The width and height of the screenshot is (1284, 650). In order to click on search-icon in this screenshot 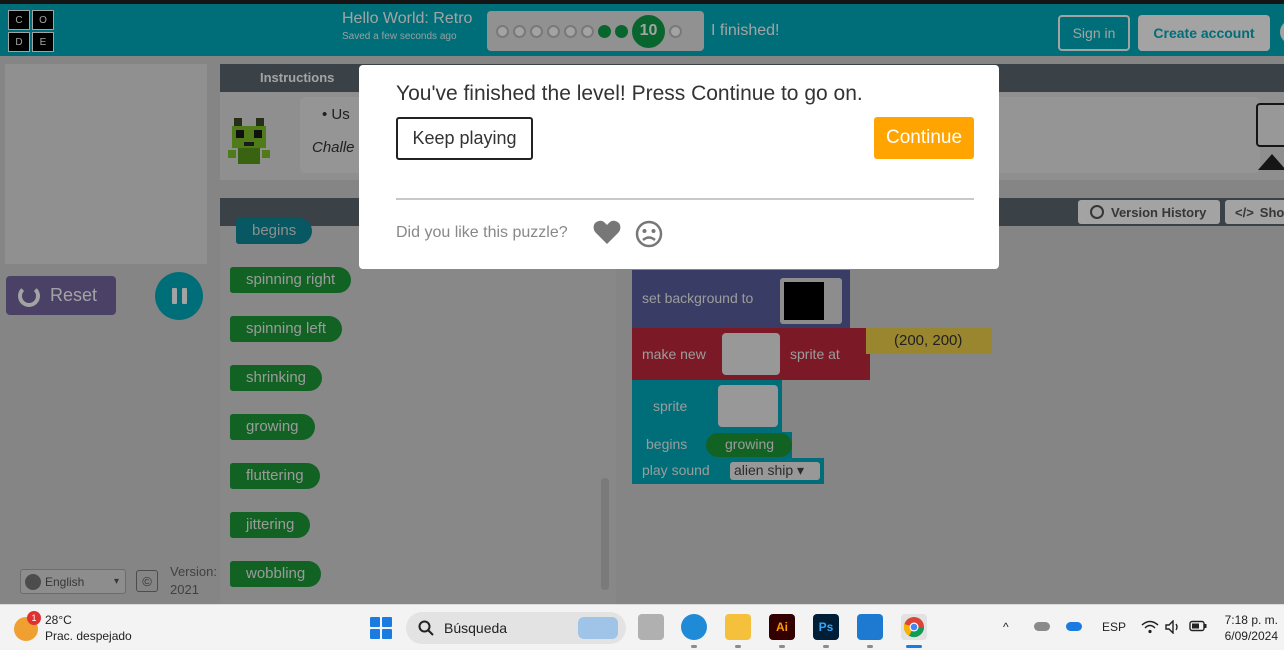, I will do `click(426, 628)`.